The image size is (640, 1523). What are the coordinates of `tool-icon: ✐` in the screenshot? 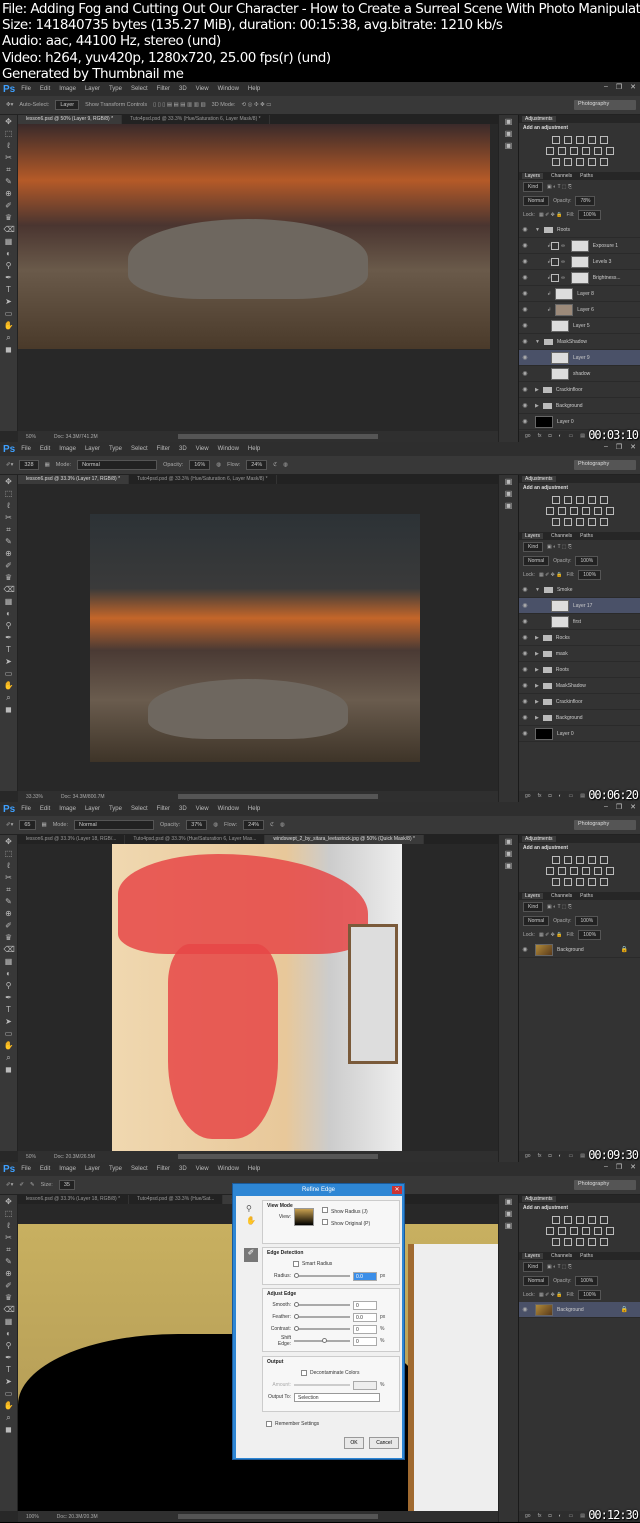 It's located at (9, 206).